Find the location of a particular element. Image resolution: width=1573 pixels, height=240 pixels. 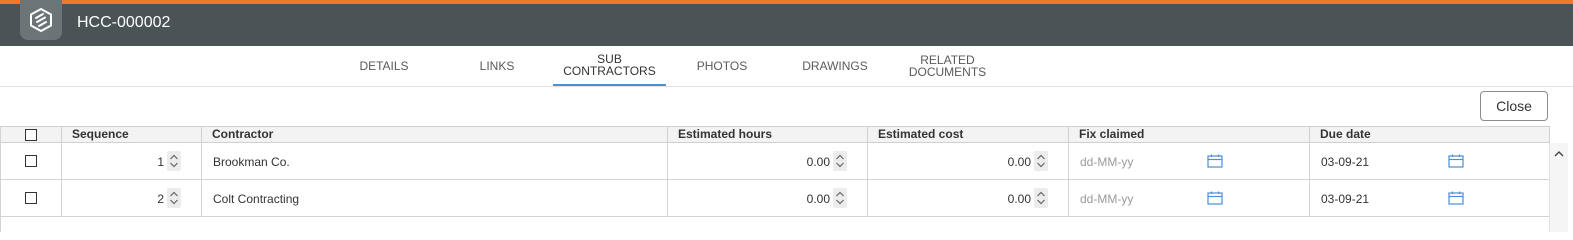

column-header-fix-claimed: Fix claimed is located at coordinates (1189, 134).